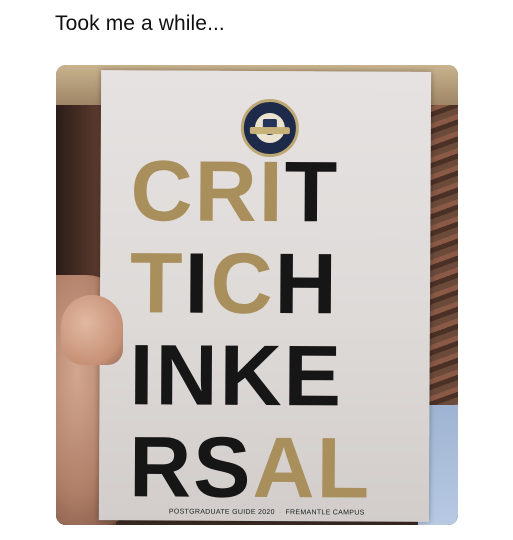 The width and height of the screenshot is (513, 540). I want to click on cover-letter: A, so click(284, 468).